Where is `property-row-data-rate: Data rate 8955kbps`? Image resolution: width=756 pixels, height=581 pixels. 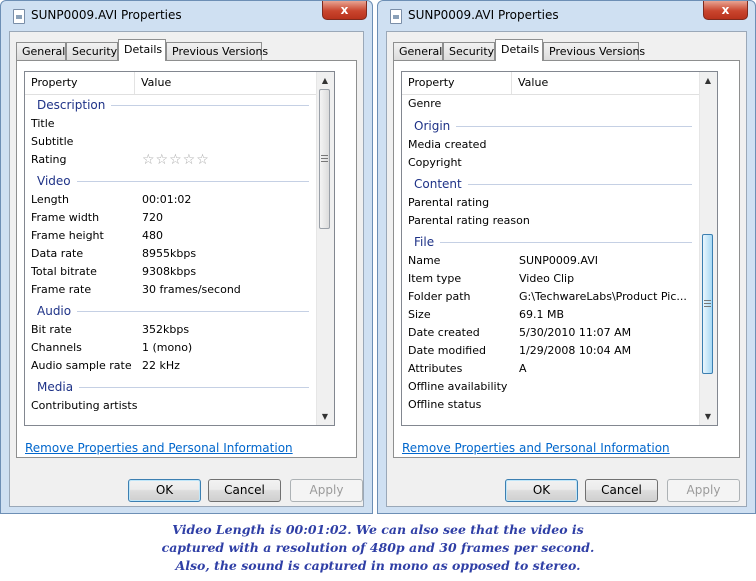 property-row-data-rate: Data rate 8955kbps is located at coordinates (171, 254).